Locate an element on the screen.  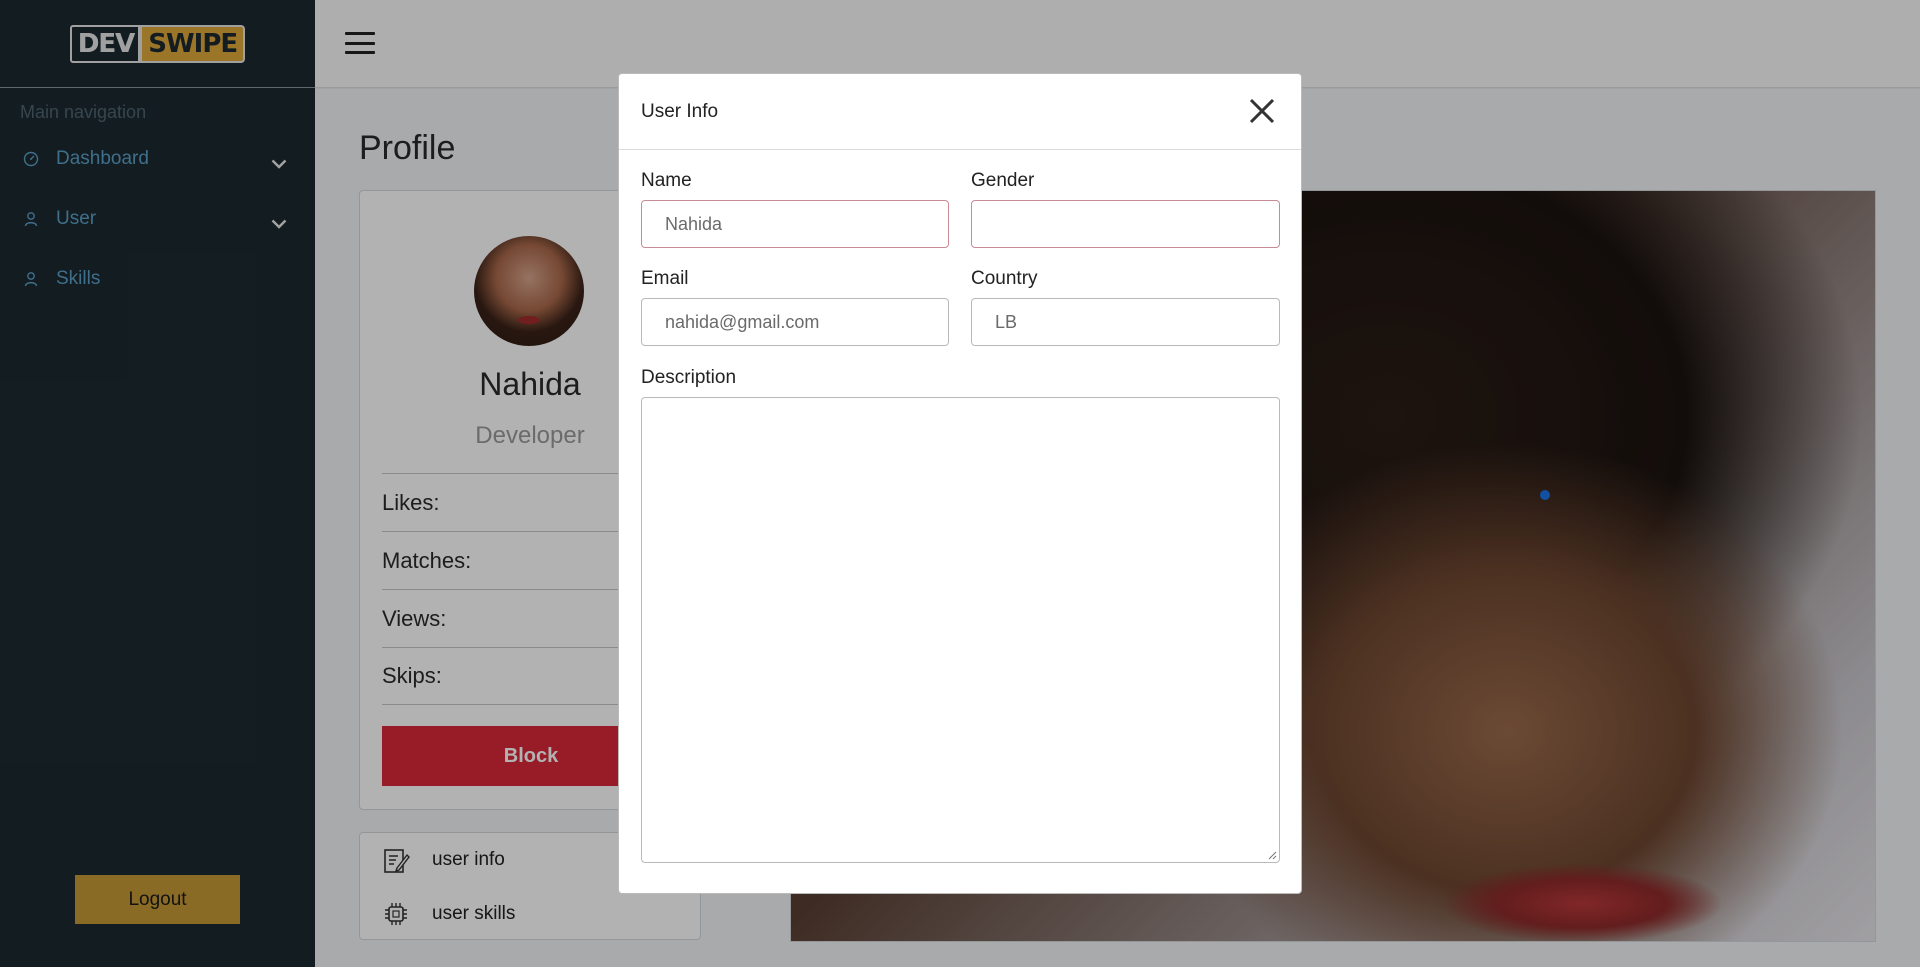
country-label: Country is located at coordinates (1004, 278).